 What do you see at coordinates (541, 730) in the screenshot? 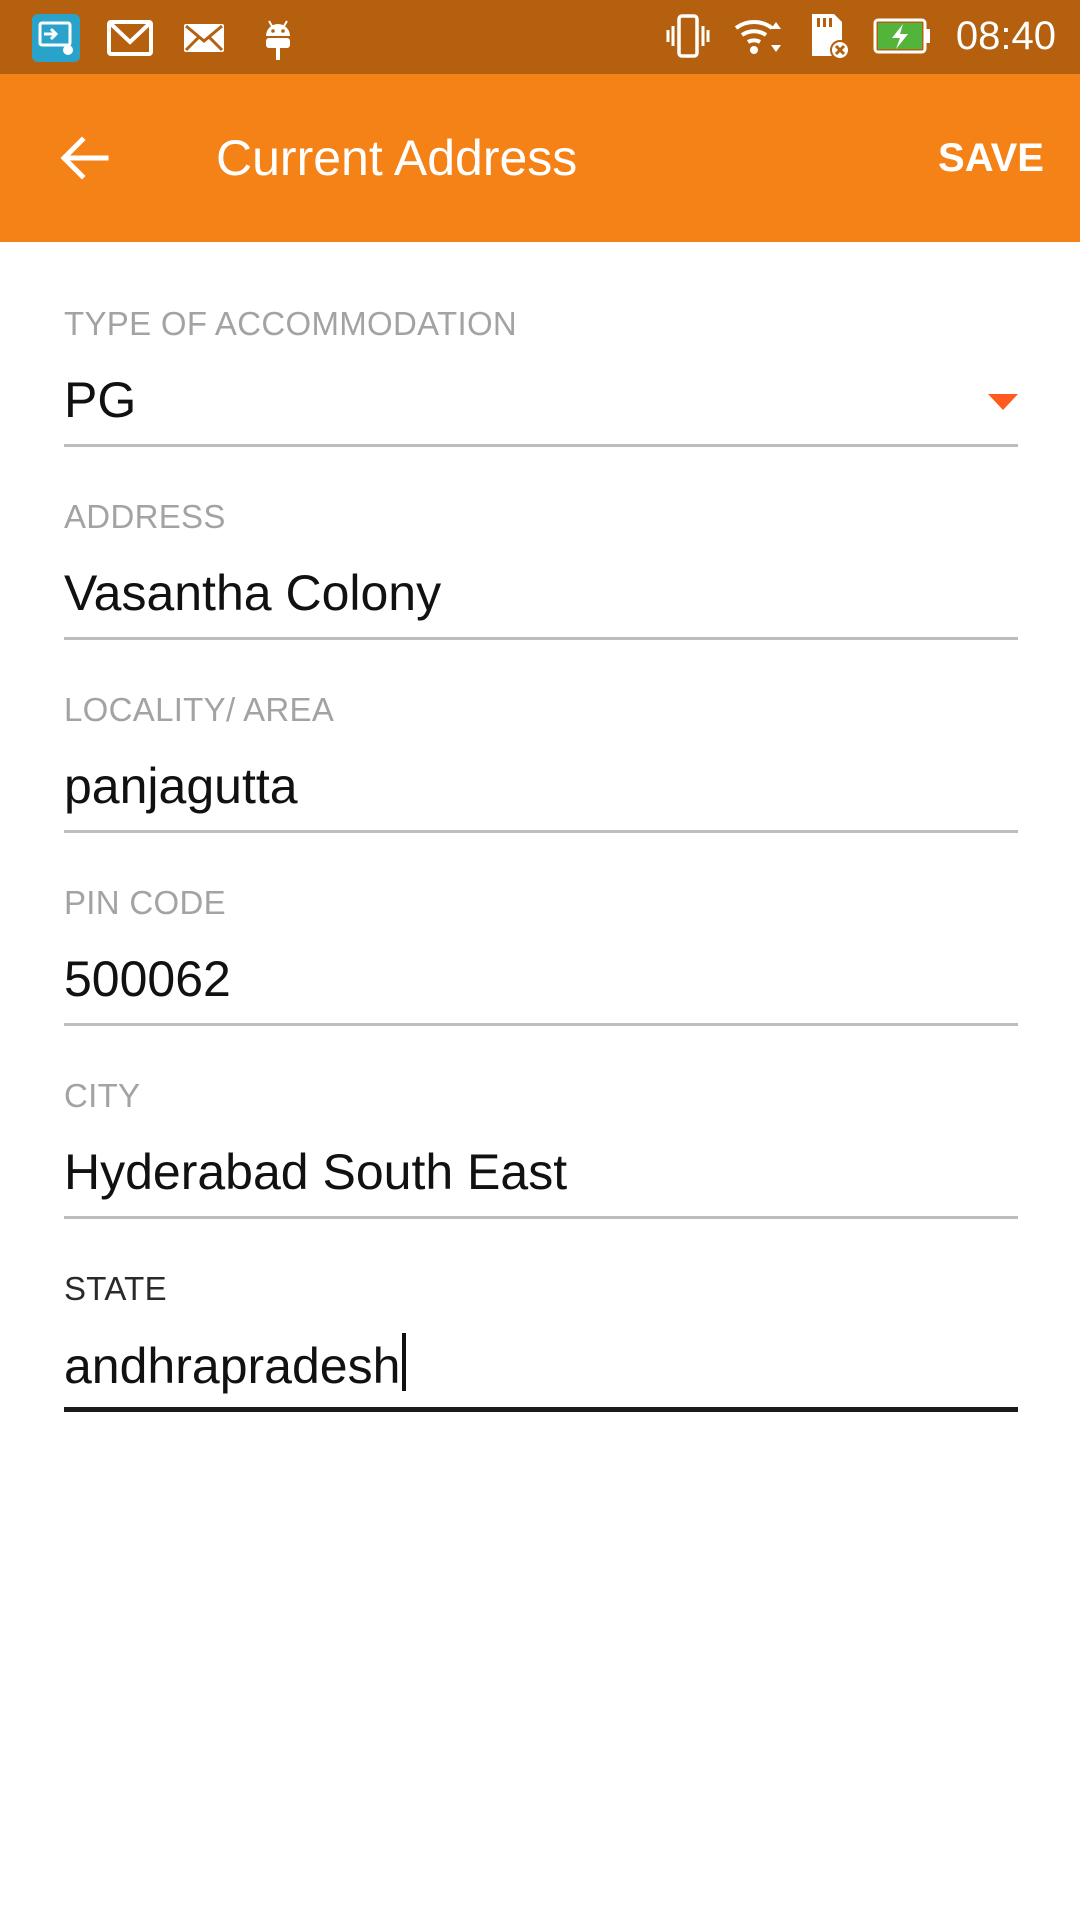
I see `locality-field: LOCALITY/ AREA panjagutta` at bounding box center [541, 730].